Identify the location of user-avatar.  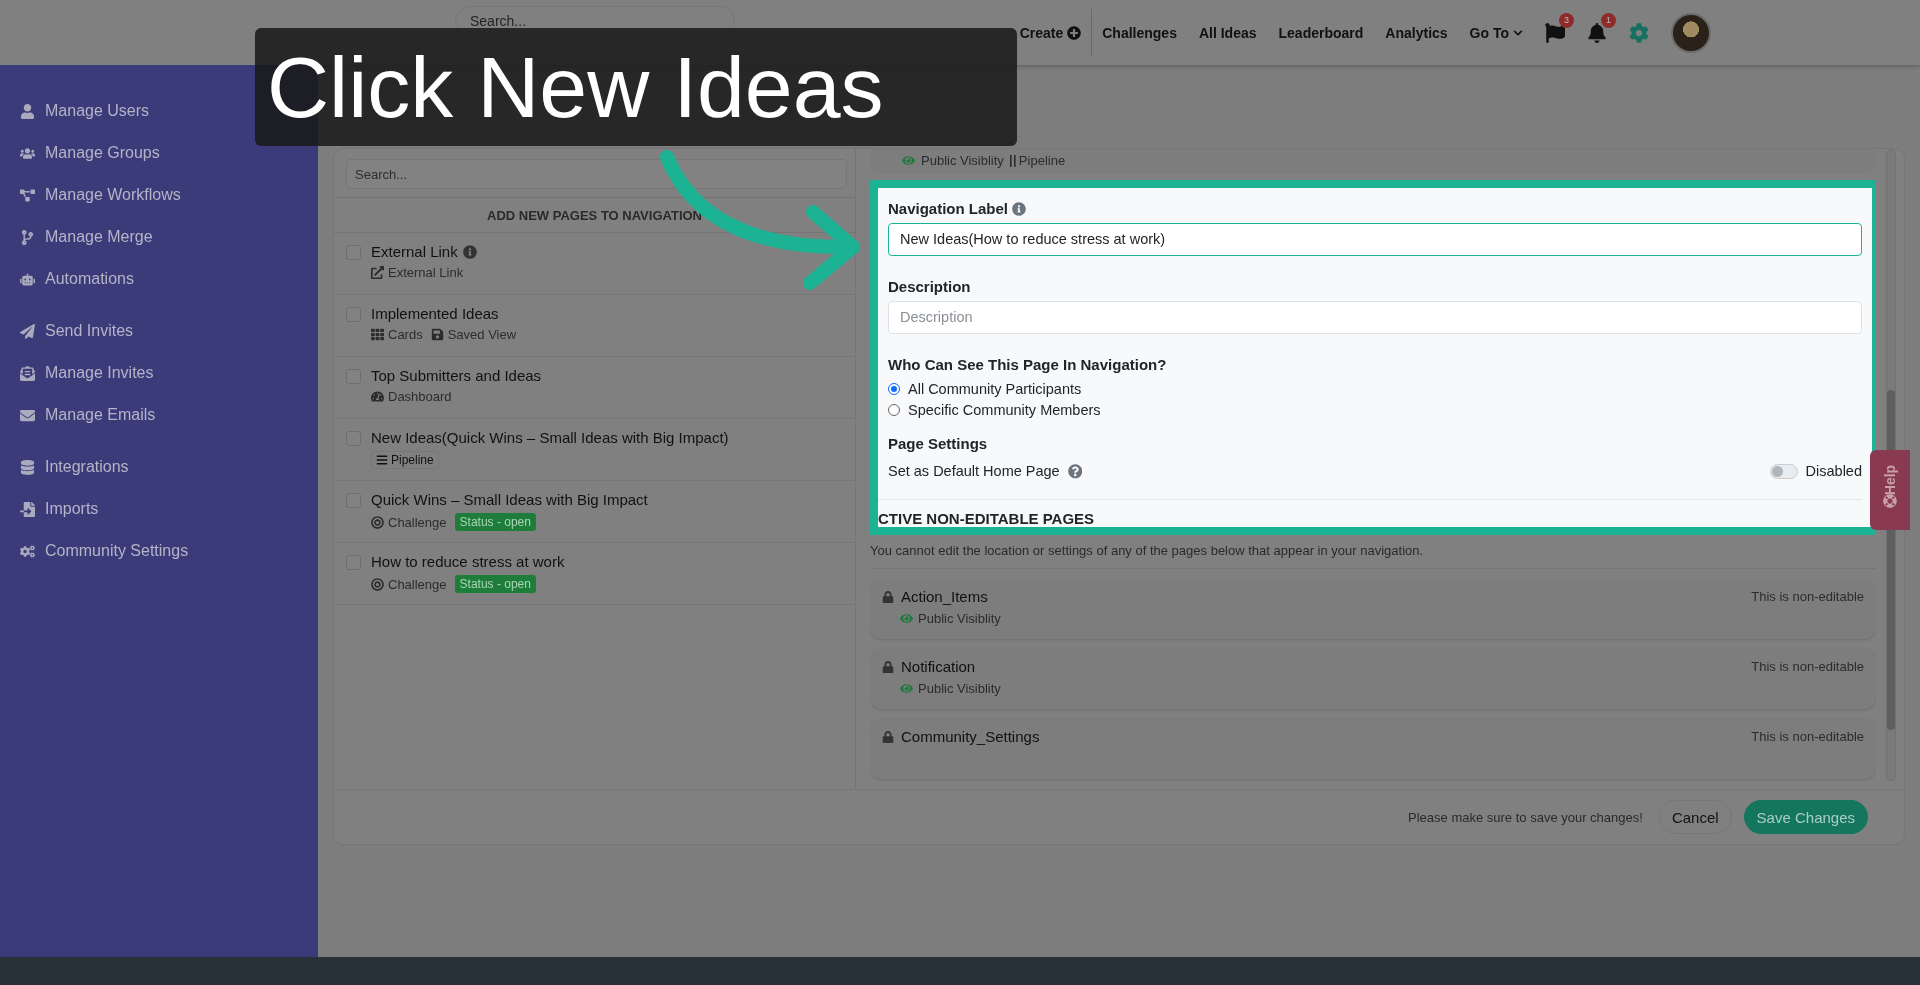
(1691, 32).